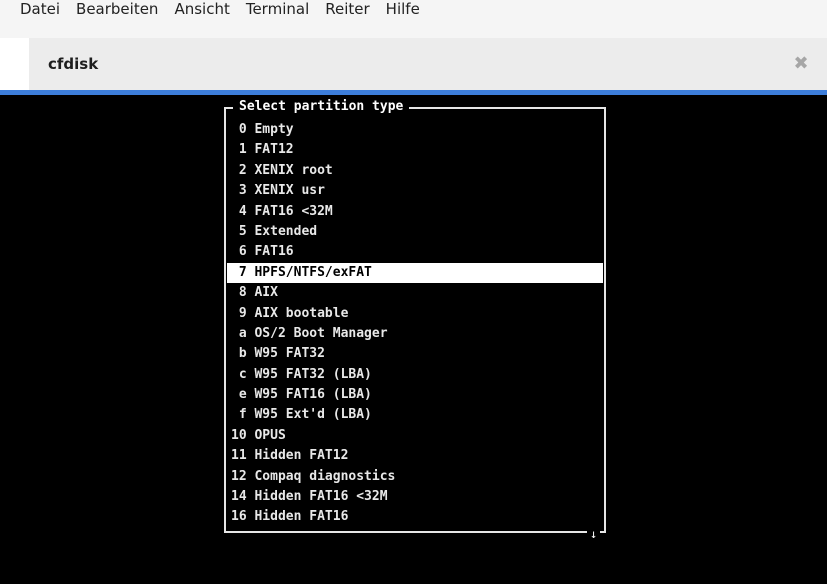 The height and width of the screenshot is (584, 827). I want to click on partition-type-item: c W95 FAT32 (LBA), so click(415, 375).